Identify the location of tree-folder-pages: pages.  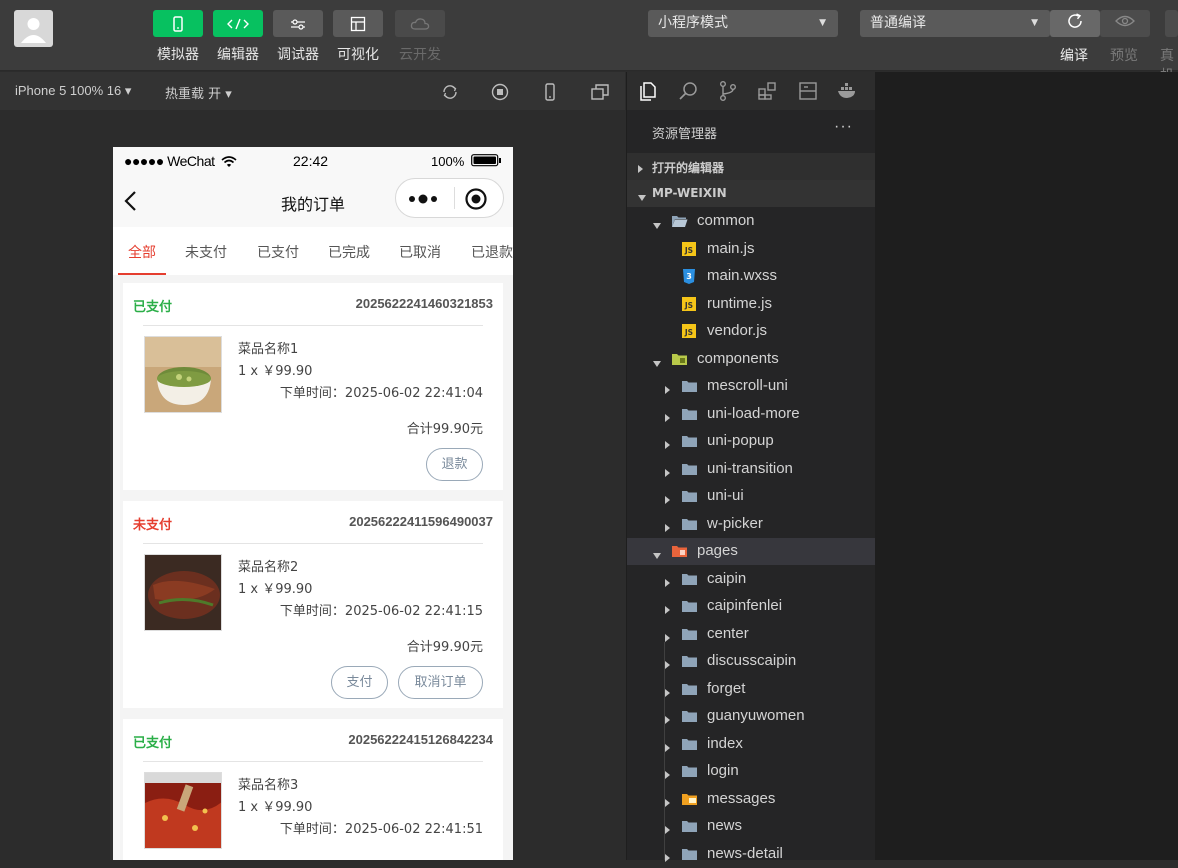
(751, 551).